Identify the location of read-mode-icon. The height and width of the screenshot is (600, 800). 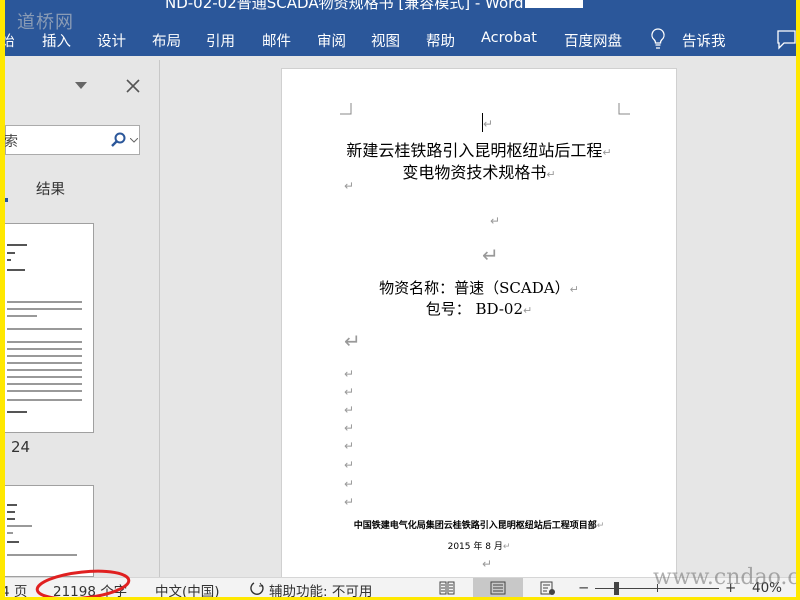
(447, 588).